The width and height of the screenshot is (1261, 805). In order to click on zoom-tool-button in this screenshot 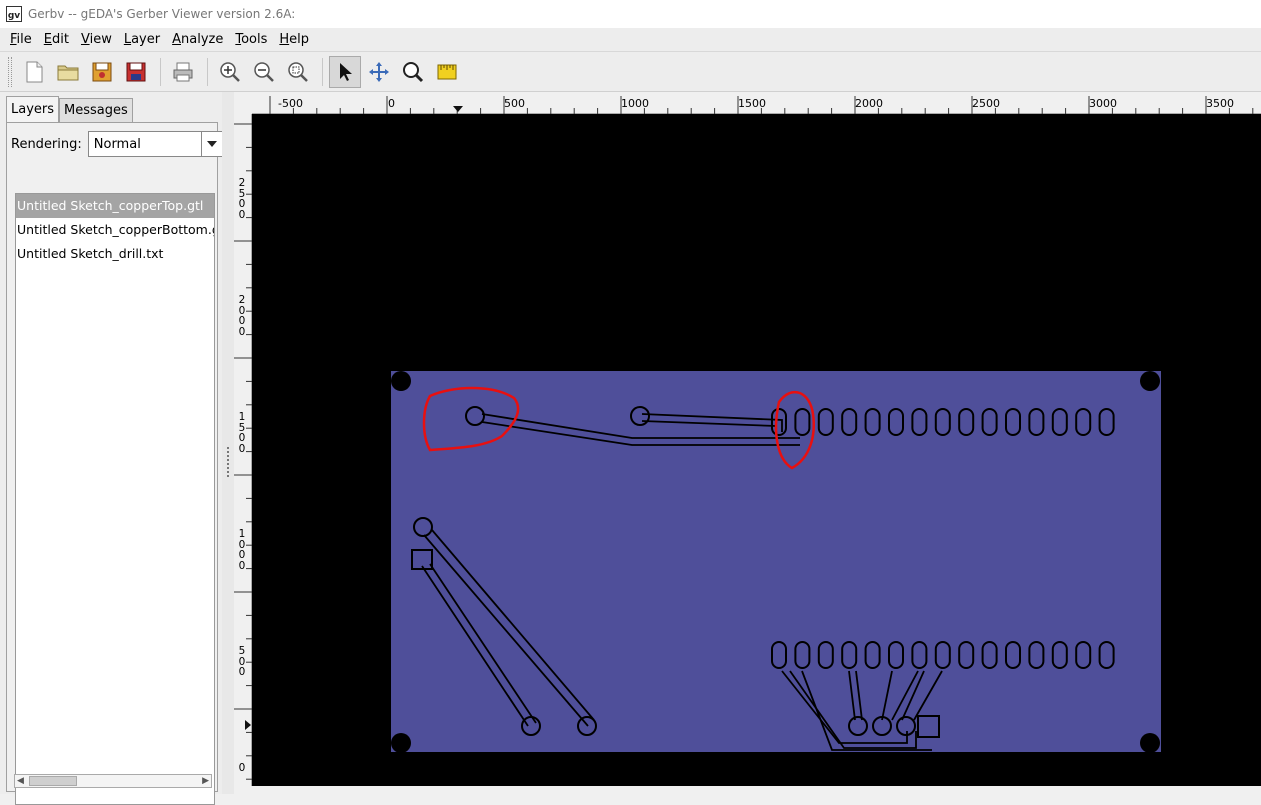, I will do `click(413, 72)`.